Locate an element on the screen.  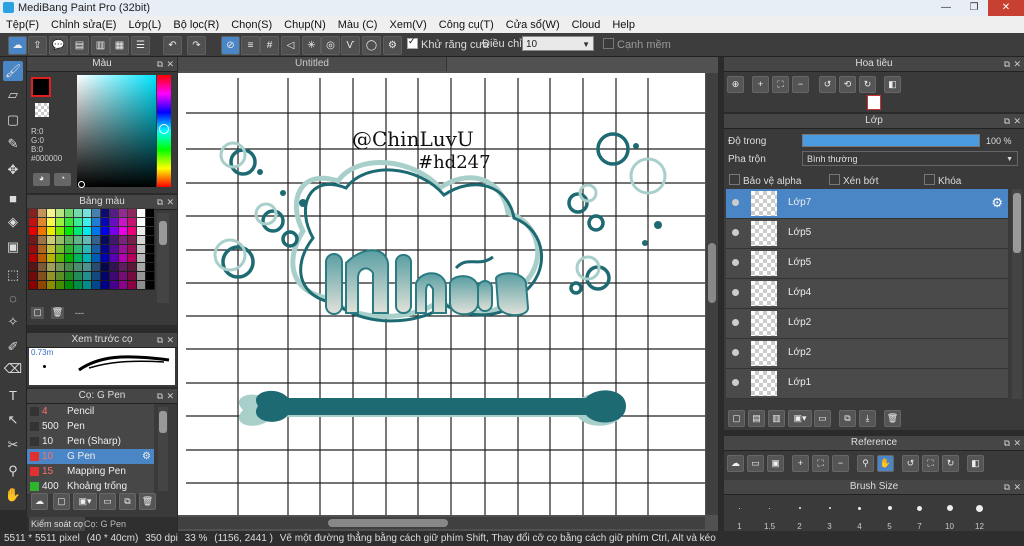
canvas-vertical-scrollbar is located at coordinates (712, 294).